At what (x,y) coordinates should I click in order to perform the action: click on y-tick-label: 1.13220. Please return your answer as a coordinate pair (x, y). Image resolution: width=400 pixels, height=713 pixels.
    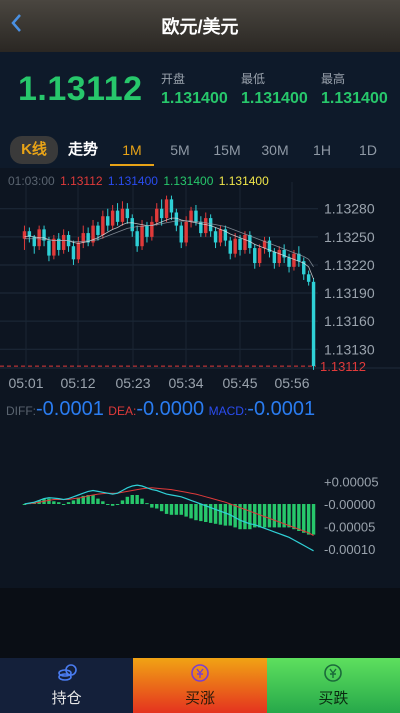
    Looking at the image, I should click on (349, 265).